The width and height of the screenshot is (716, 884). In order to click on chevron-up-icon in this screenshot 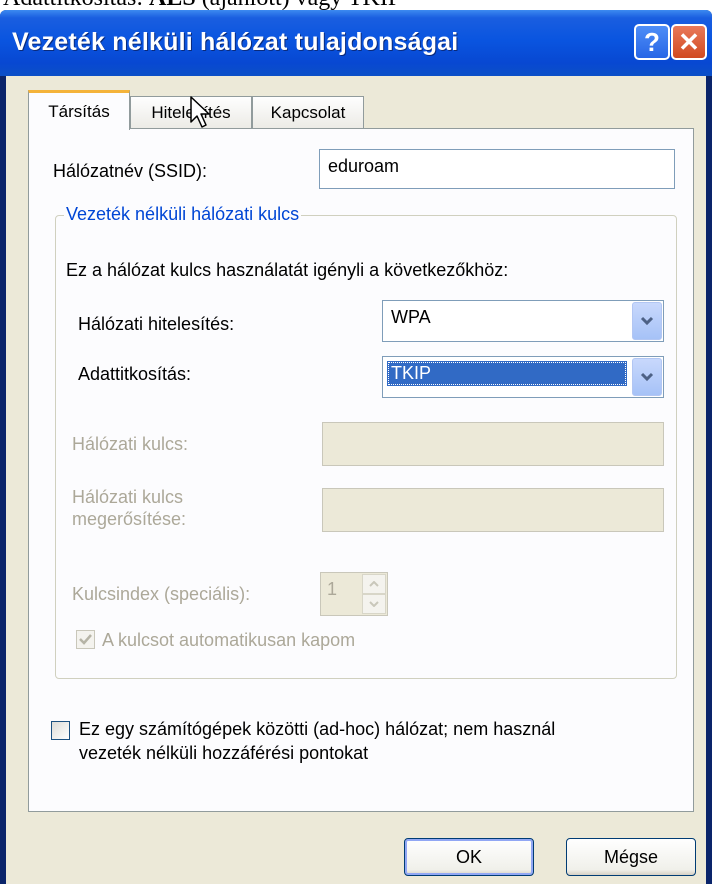, I will do `click(374, 584)`.